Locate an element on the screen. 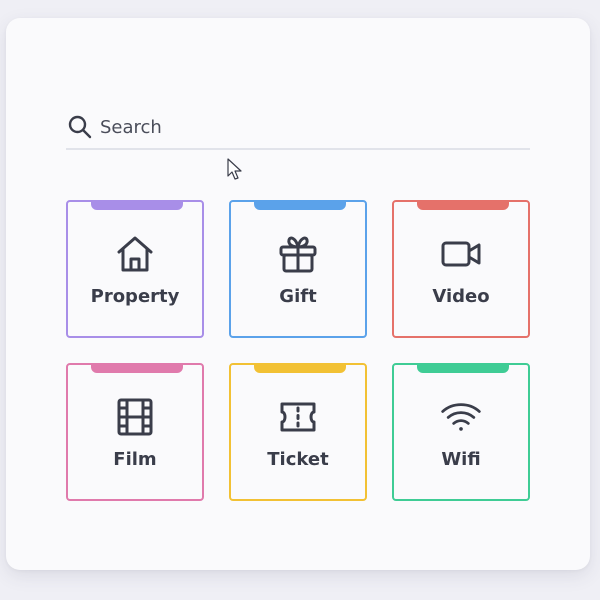 This screenshot has height=600, width=600. search-input is located at coordinates (300, 127).